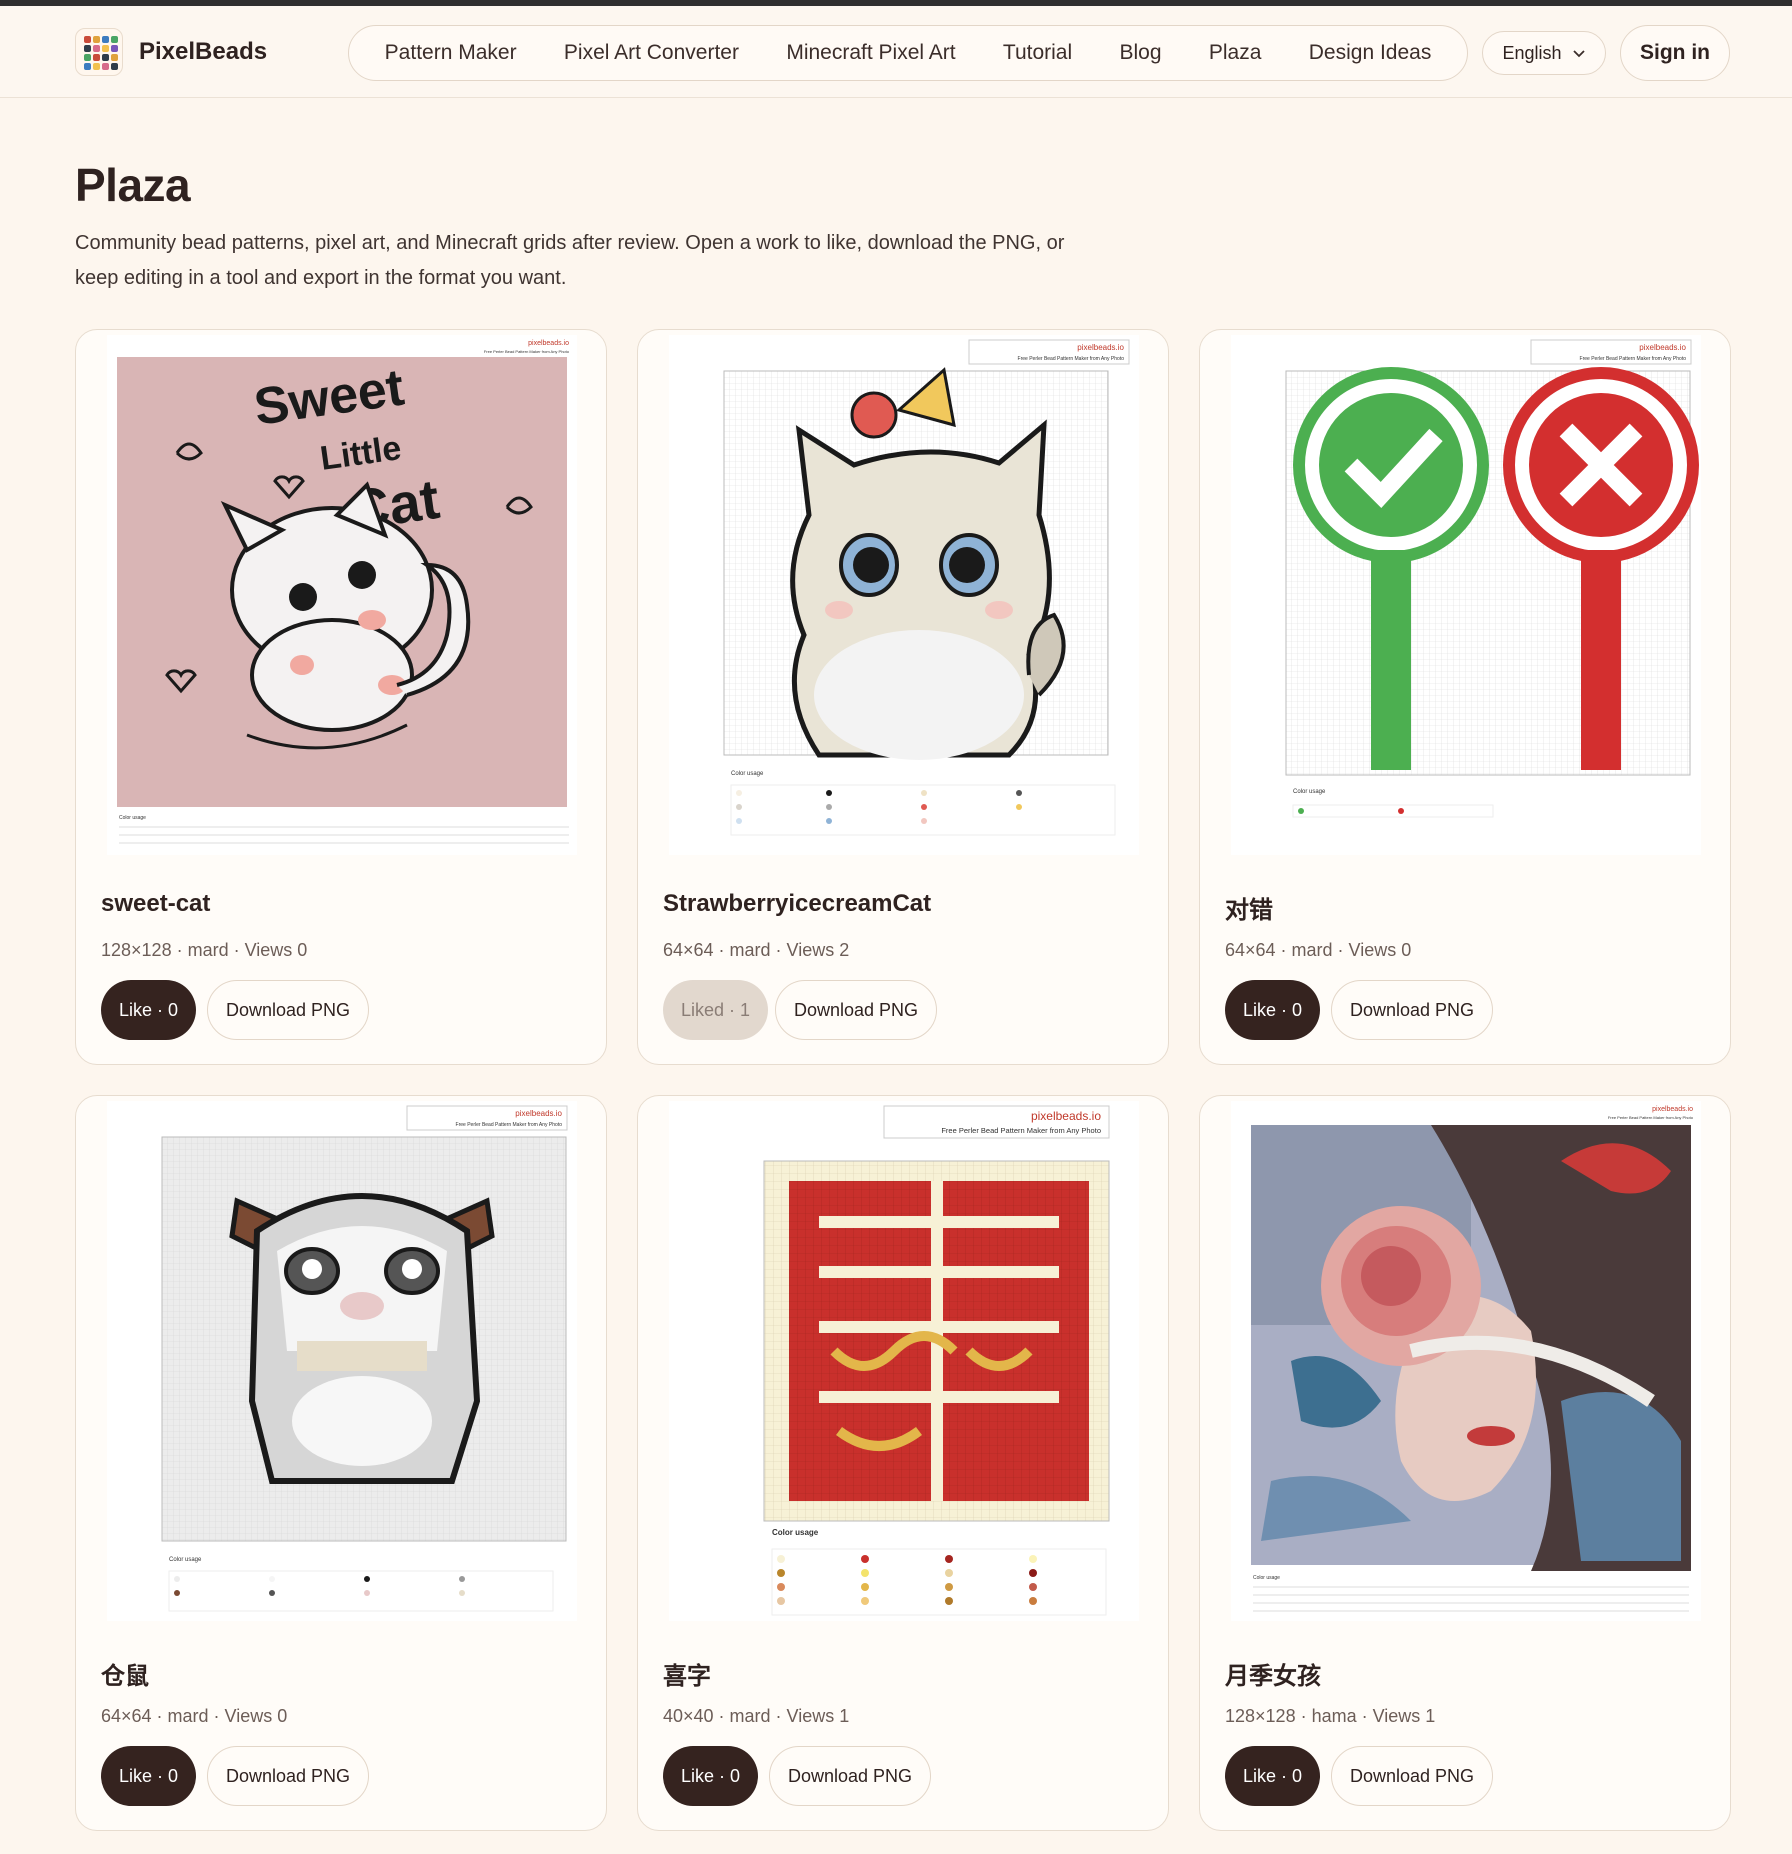 The width and height of the screenshot is (1792, 1854). I want to click on sign-in-button: Sign in, so click(1675, 53).